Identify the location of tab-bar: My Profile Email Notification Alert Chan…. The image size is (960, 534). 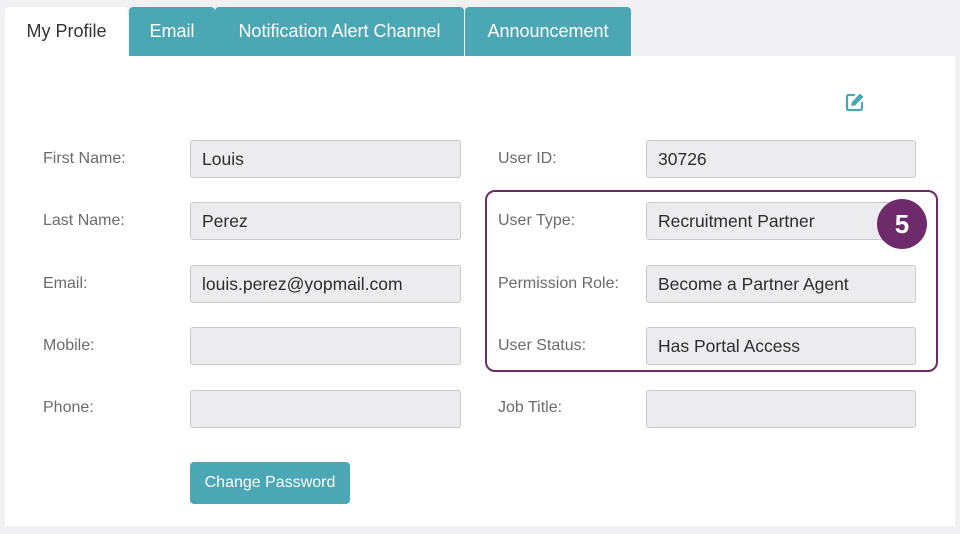
(318, 31).